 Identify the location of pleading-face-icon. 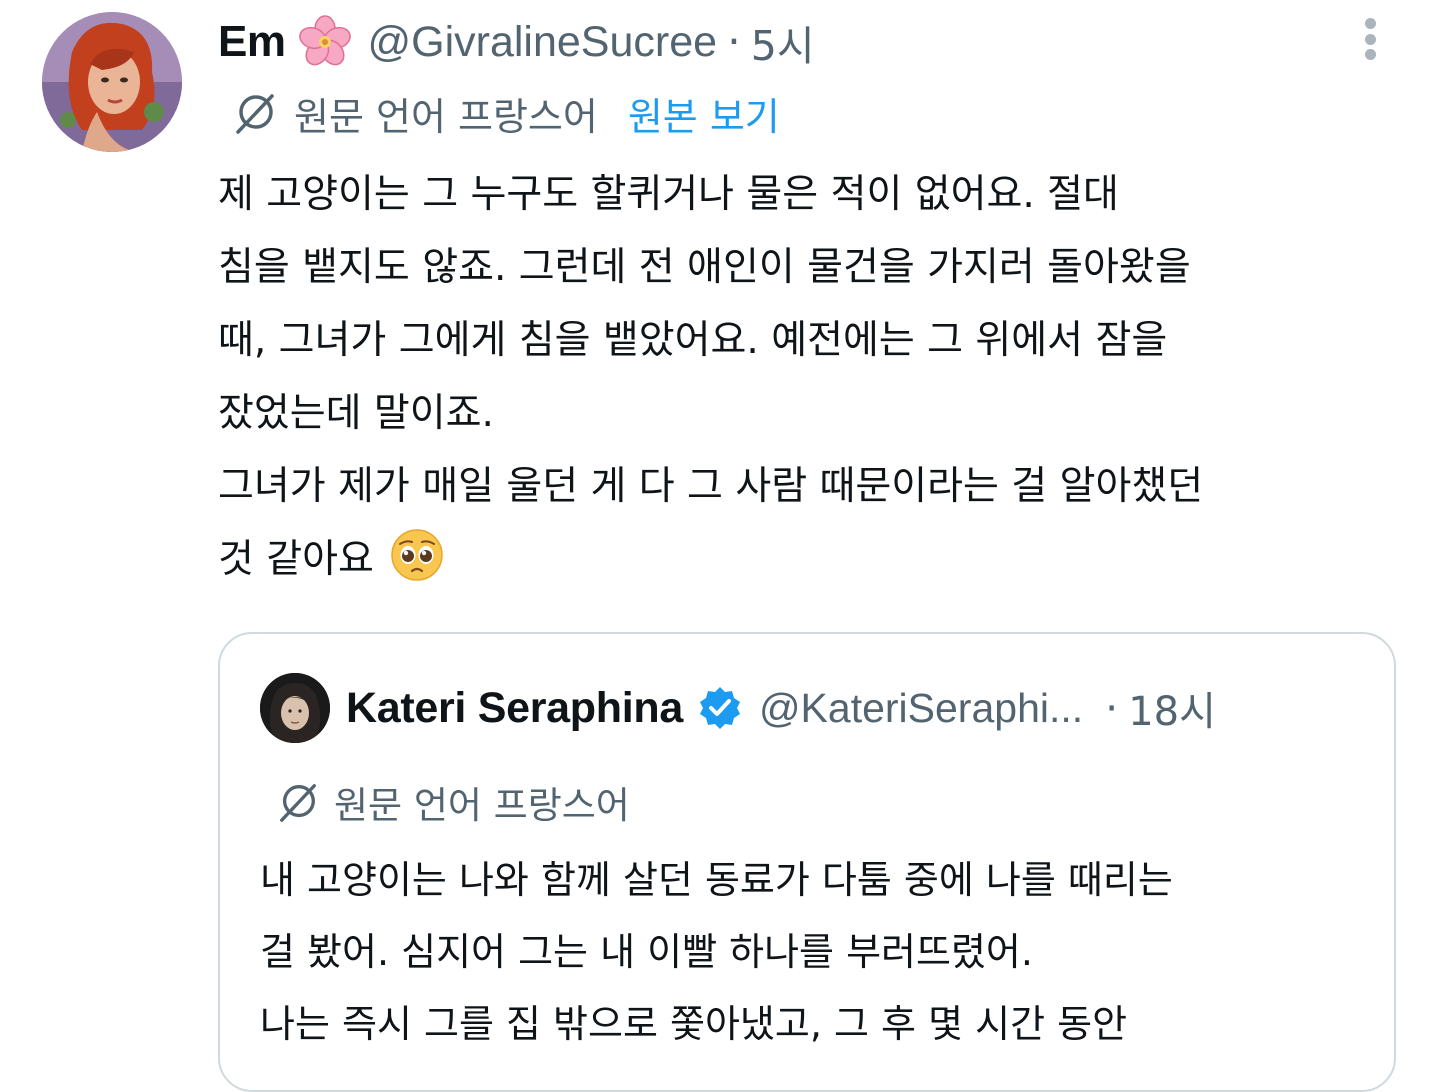
(417, 555).